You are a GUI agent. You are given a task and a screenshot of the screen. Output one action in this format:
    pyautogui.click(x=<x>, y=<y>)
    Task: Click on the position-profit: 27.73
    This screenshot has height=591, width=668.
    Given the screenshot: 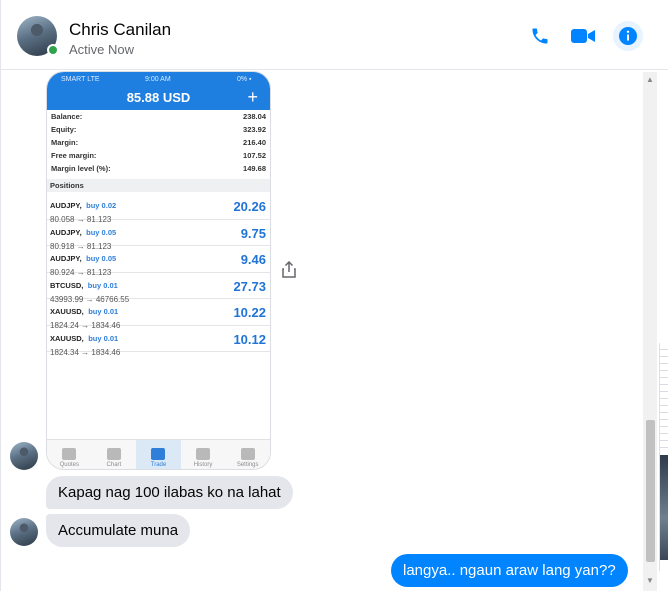 What is the action you would take?
    pyautogui.click(x=249, y=286)
    